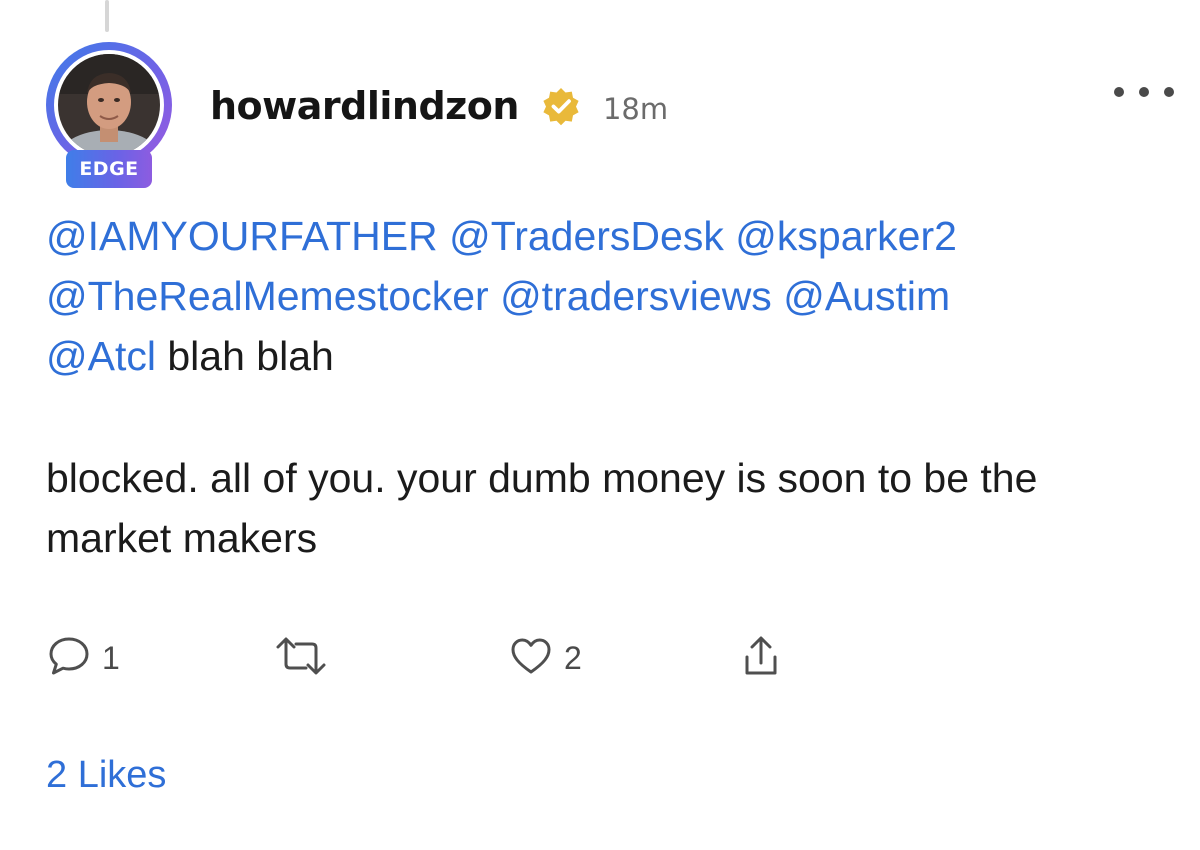 Image resolution: width=1200 pixels, height=850 pixels. What do you see at coordinates (242, 236) in the screenshot?
I see `mention-link: @IAMYOURFATHER` at bounding box center [242, 236].